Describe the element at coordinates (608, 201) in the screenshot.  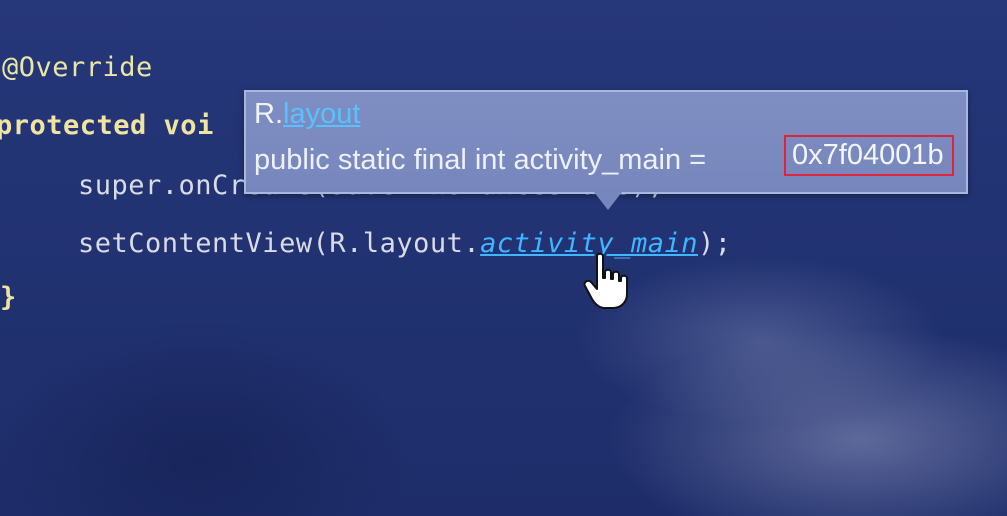
I see `tooltip-arrow` at that location.